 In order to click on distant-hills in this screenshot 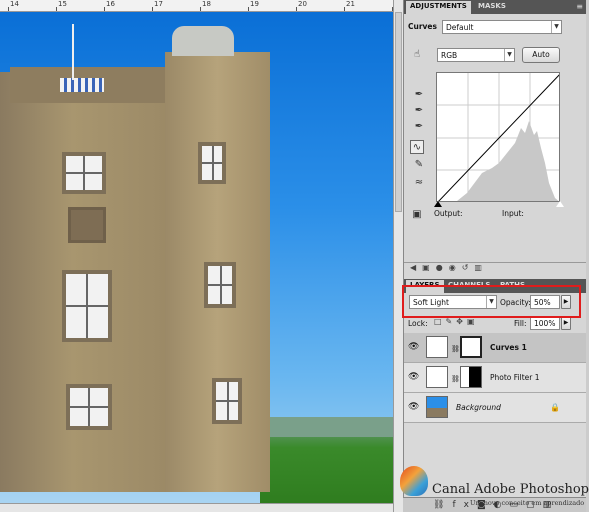, I will do `click(331, 427)`.